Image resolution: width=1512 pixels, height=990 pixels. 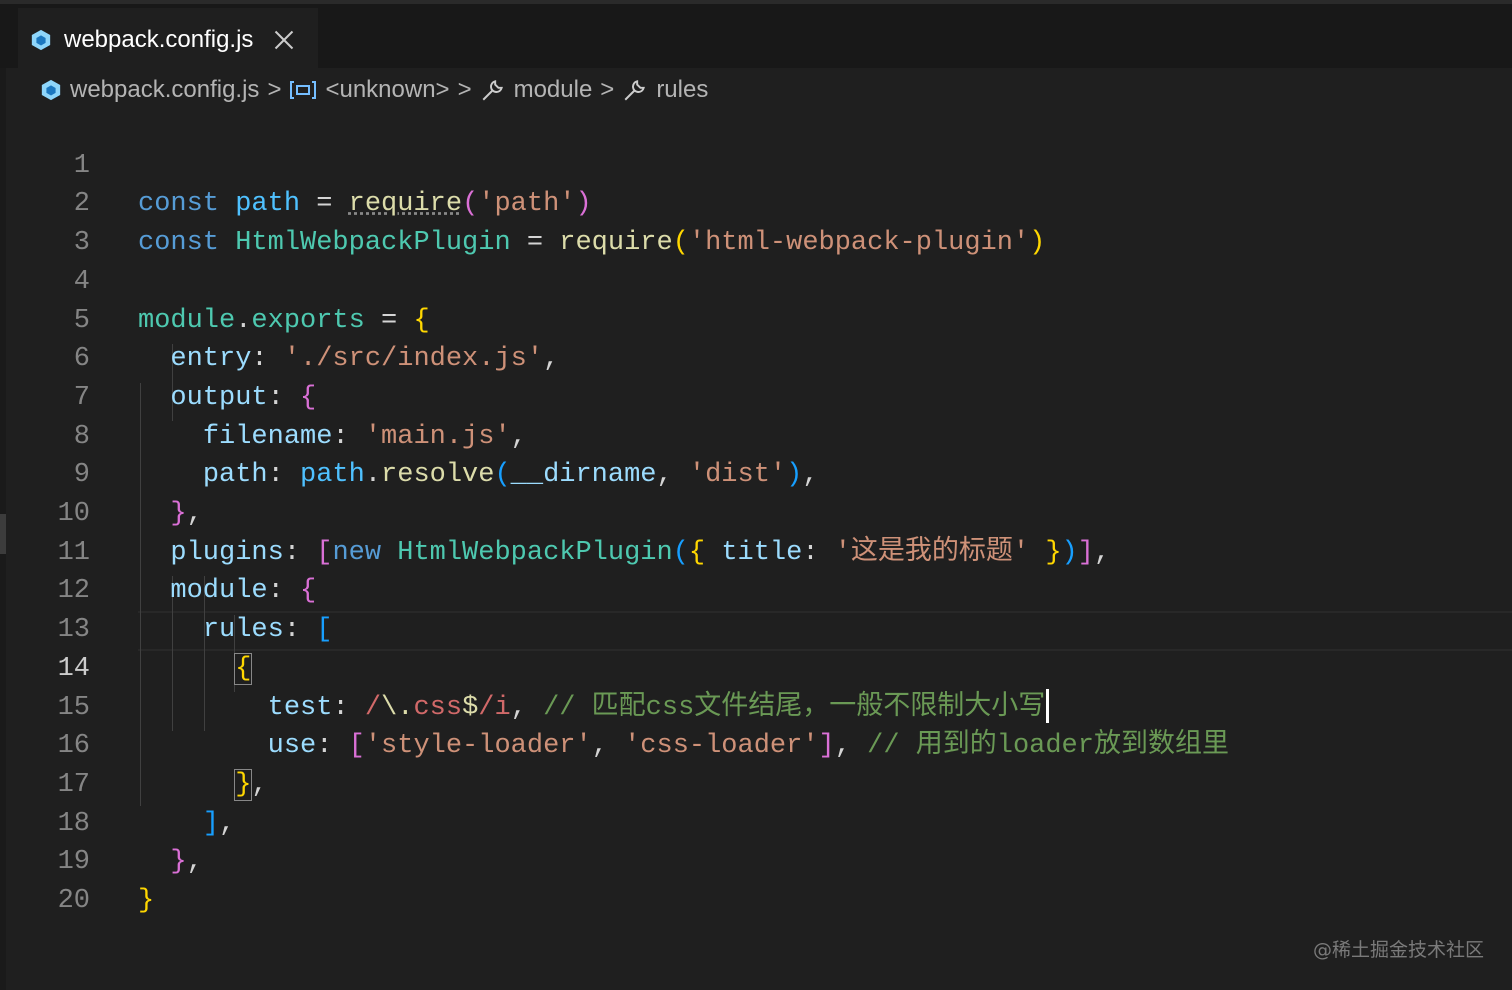 What do you see at coordinates (284, 40) in the screenshot?
I see `close-icon` at bounding box center [284, 40].